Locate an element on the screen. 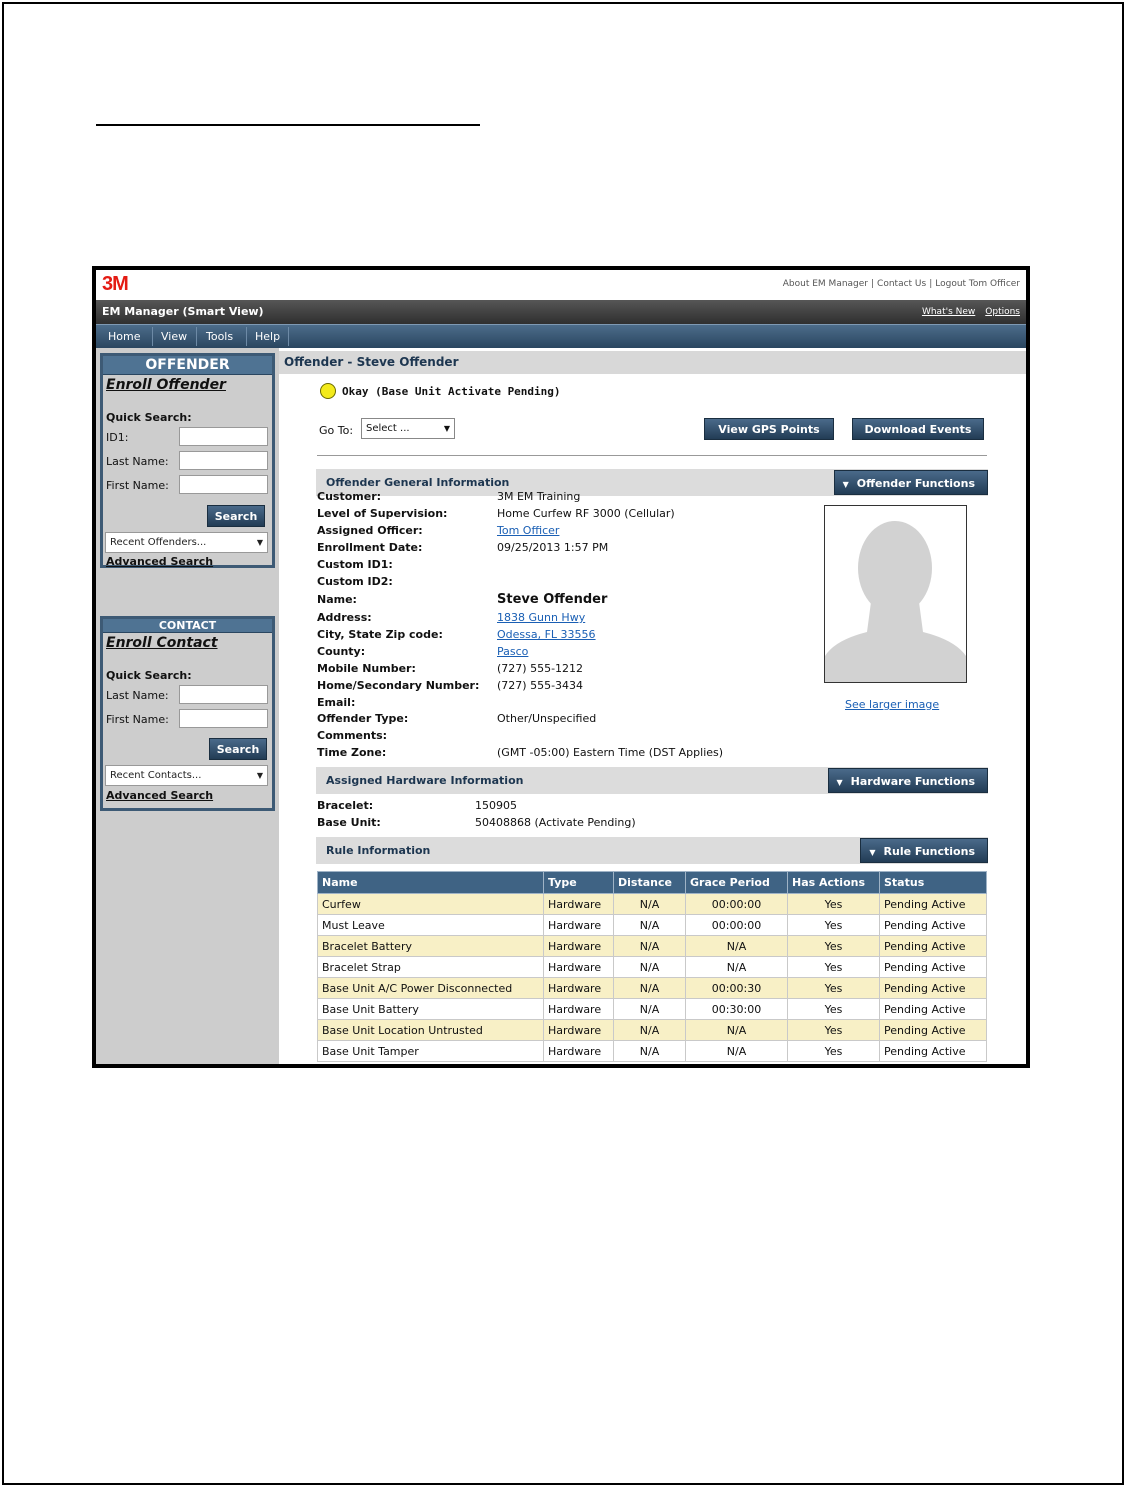 Image resolution: width=1128 pixels, height=1488 pixels. id1-input is located at coordinates (223, 436).